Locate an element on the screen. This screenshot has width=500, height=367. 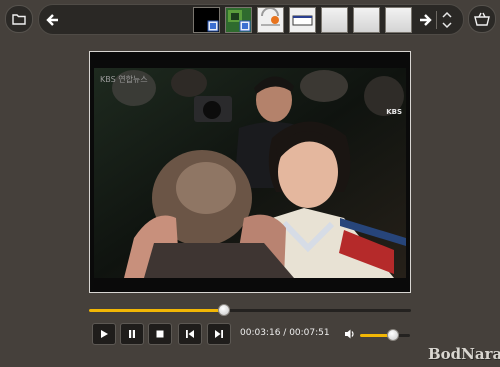
playlist-bar is located at coordinates (251, 19).